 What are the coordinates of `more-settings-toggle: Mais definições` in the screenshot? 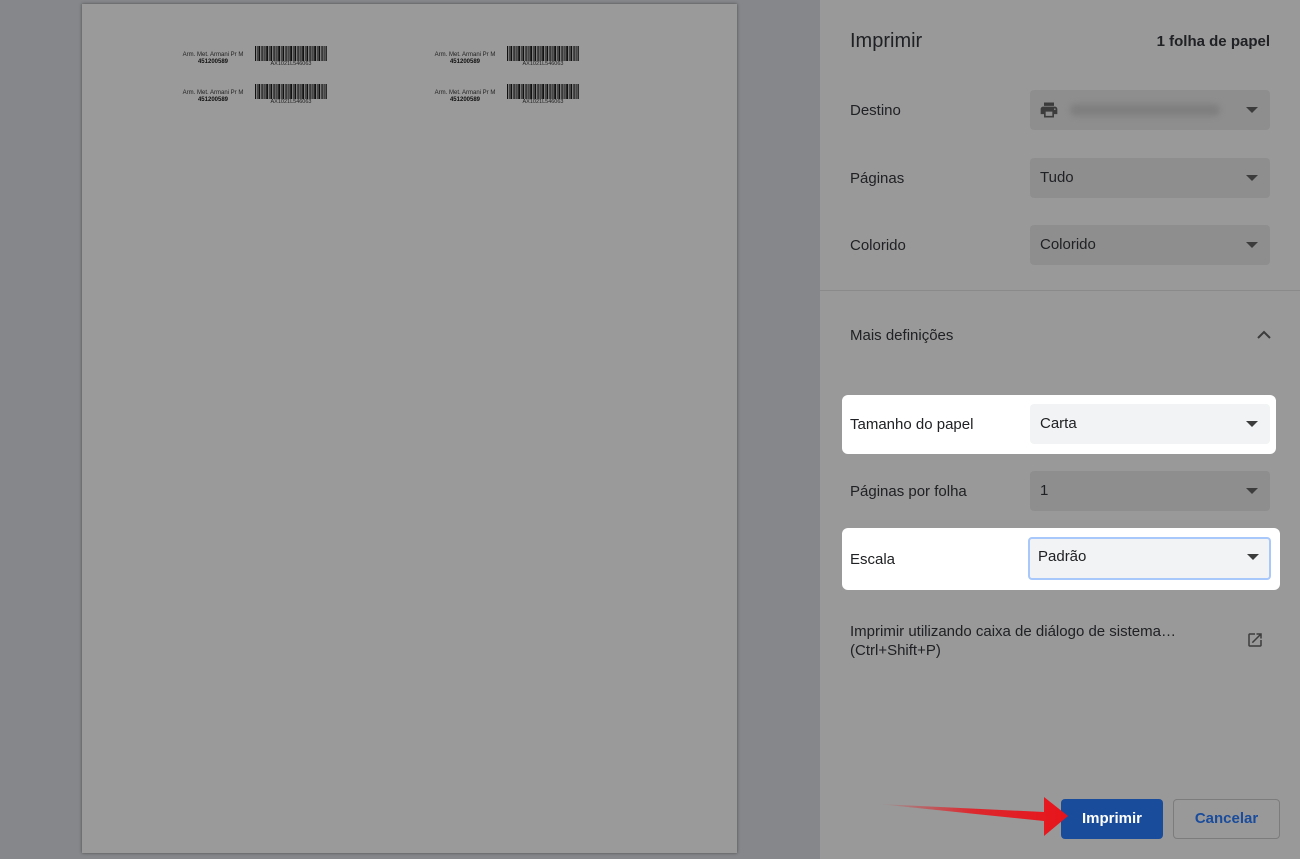 It's located at (901, 335).